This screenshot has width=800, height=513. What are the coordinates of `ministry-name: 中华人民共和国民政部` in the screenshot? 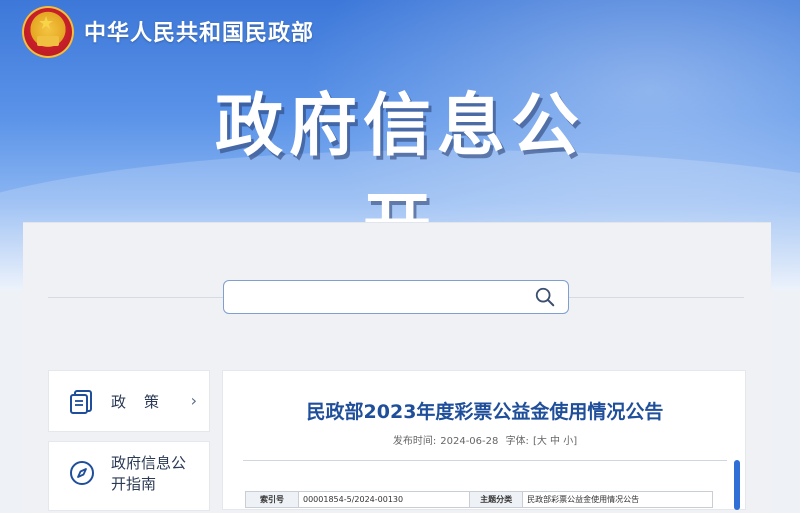 It's located at (199, 31).